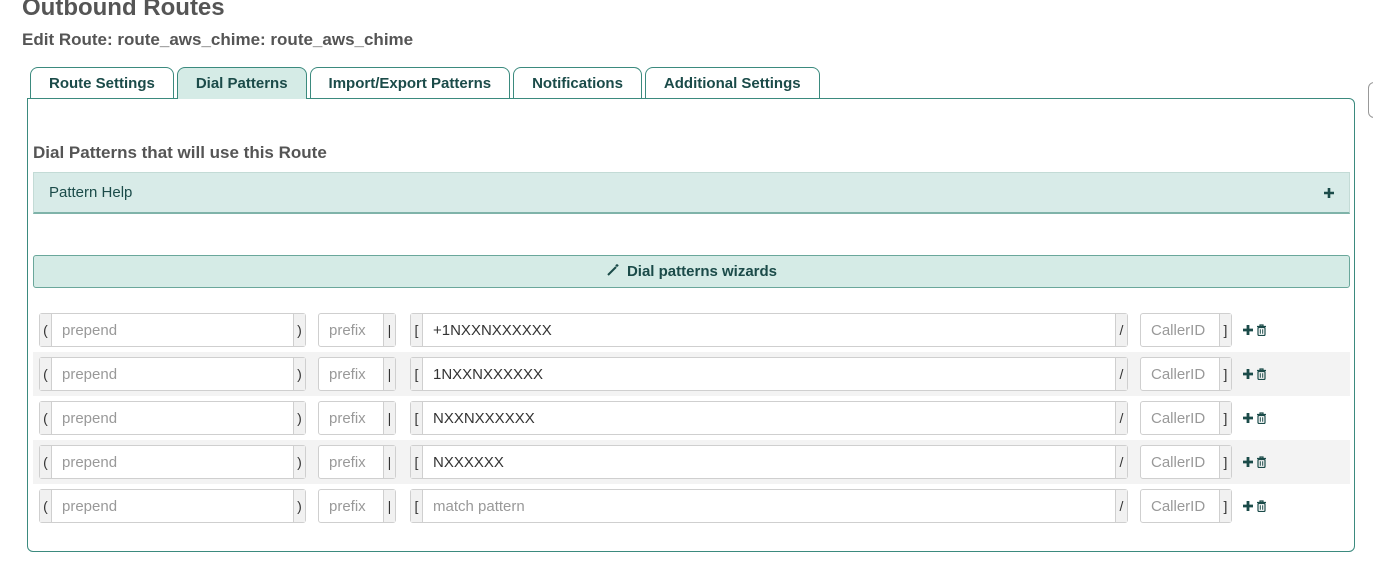 This screenshot has height=581, width=1373. Describe the element at coordinates (1370, 100) in the screenshot. I see `side-panel-handle` at that location.